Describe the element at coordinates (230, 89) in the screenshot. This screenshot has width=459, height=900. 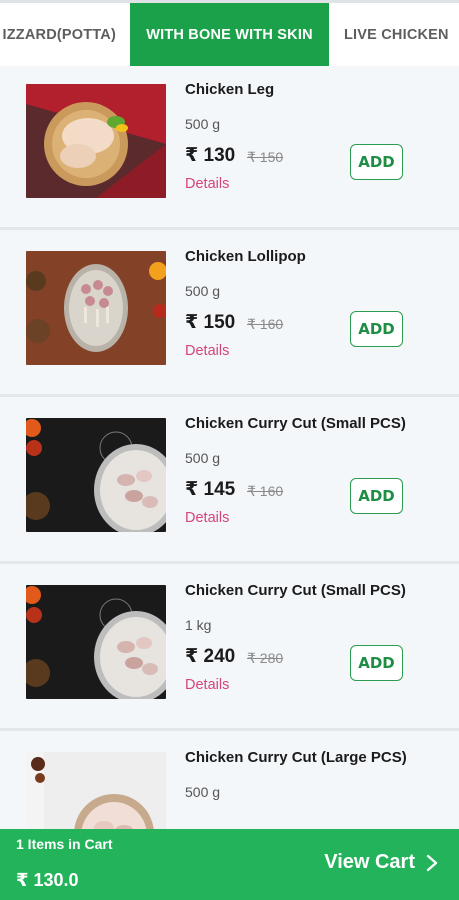
I see `product-name: Chicken Leg` at that location.